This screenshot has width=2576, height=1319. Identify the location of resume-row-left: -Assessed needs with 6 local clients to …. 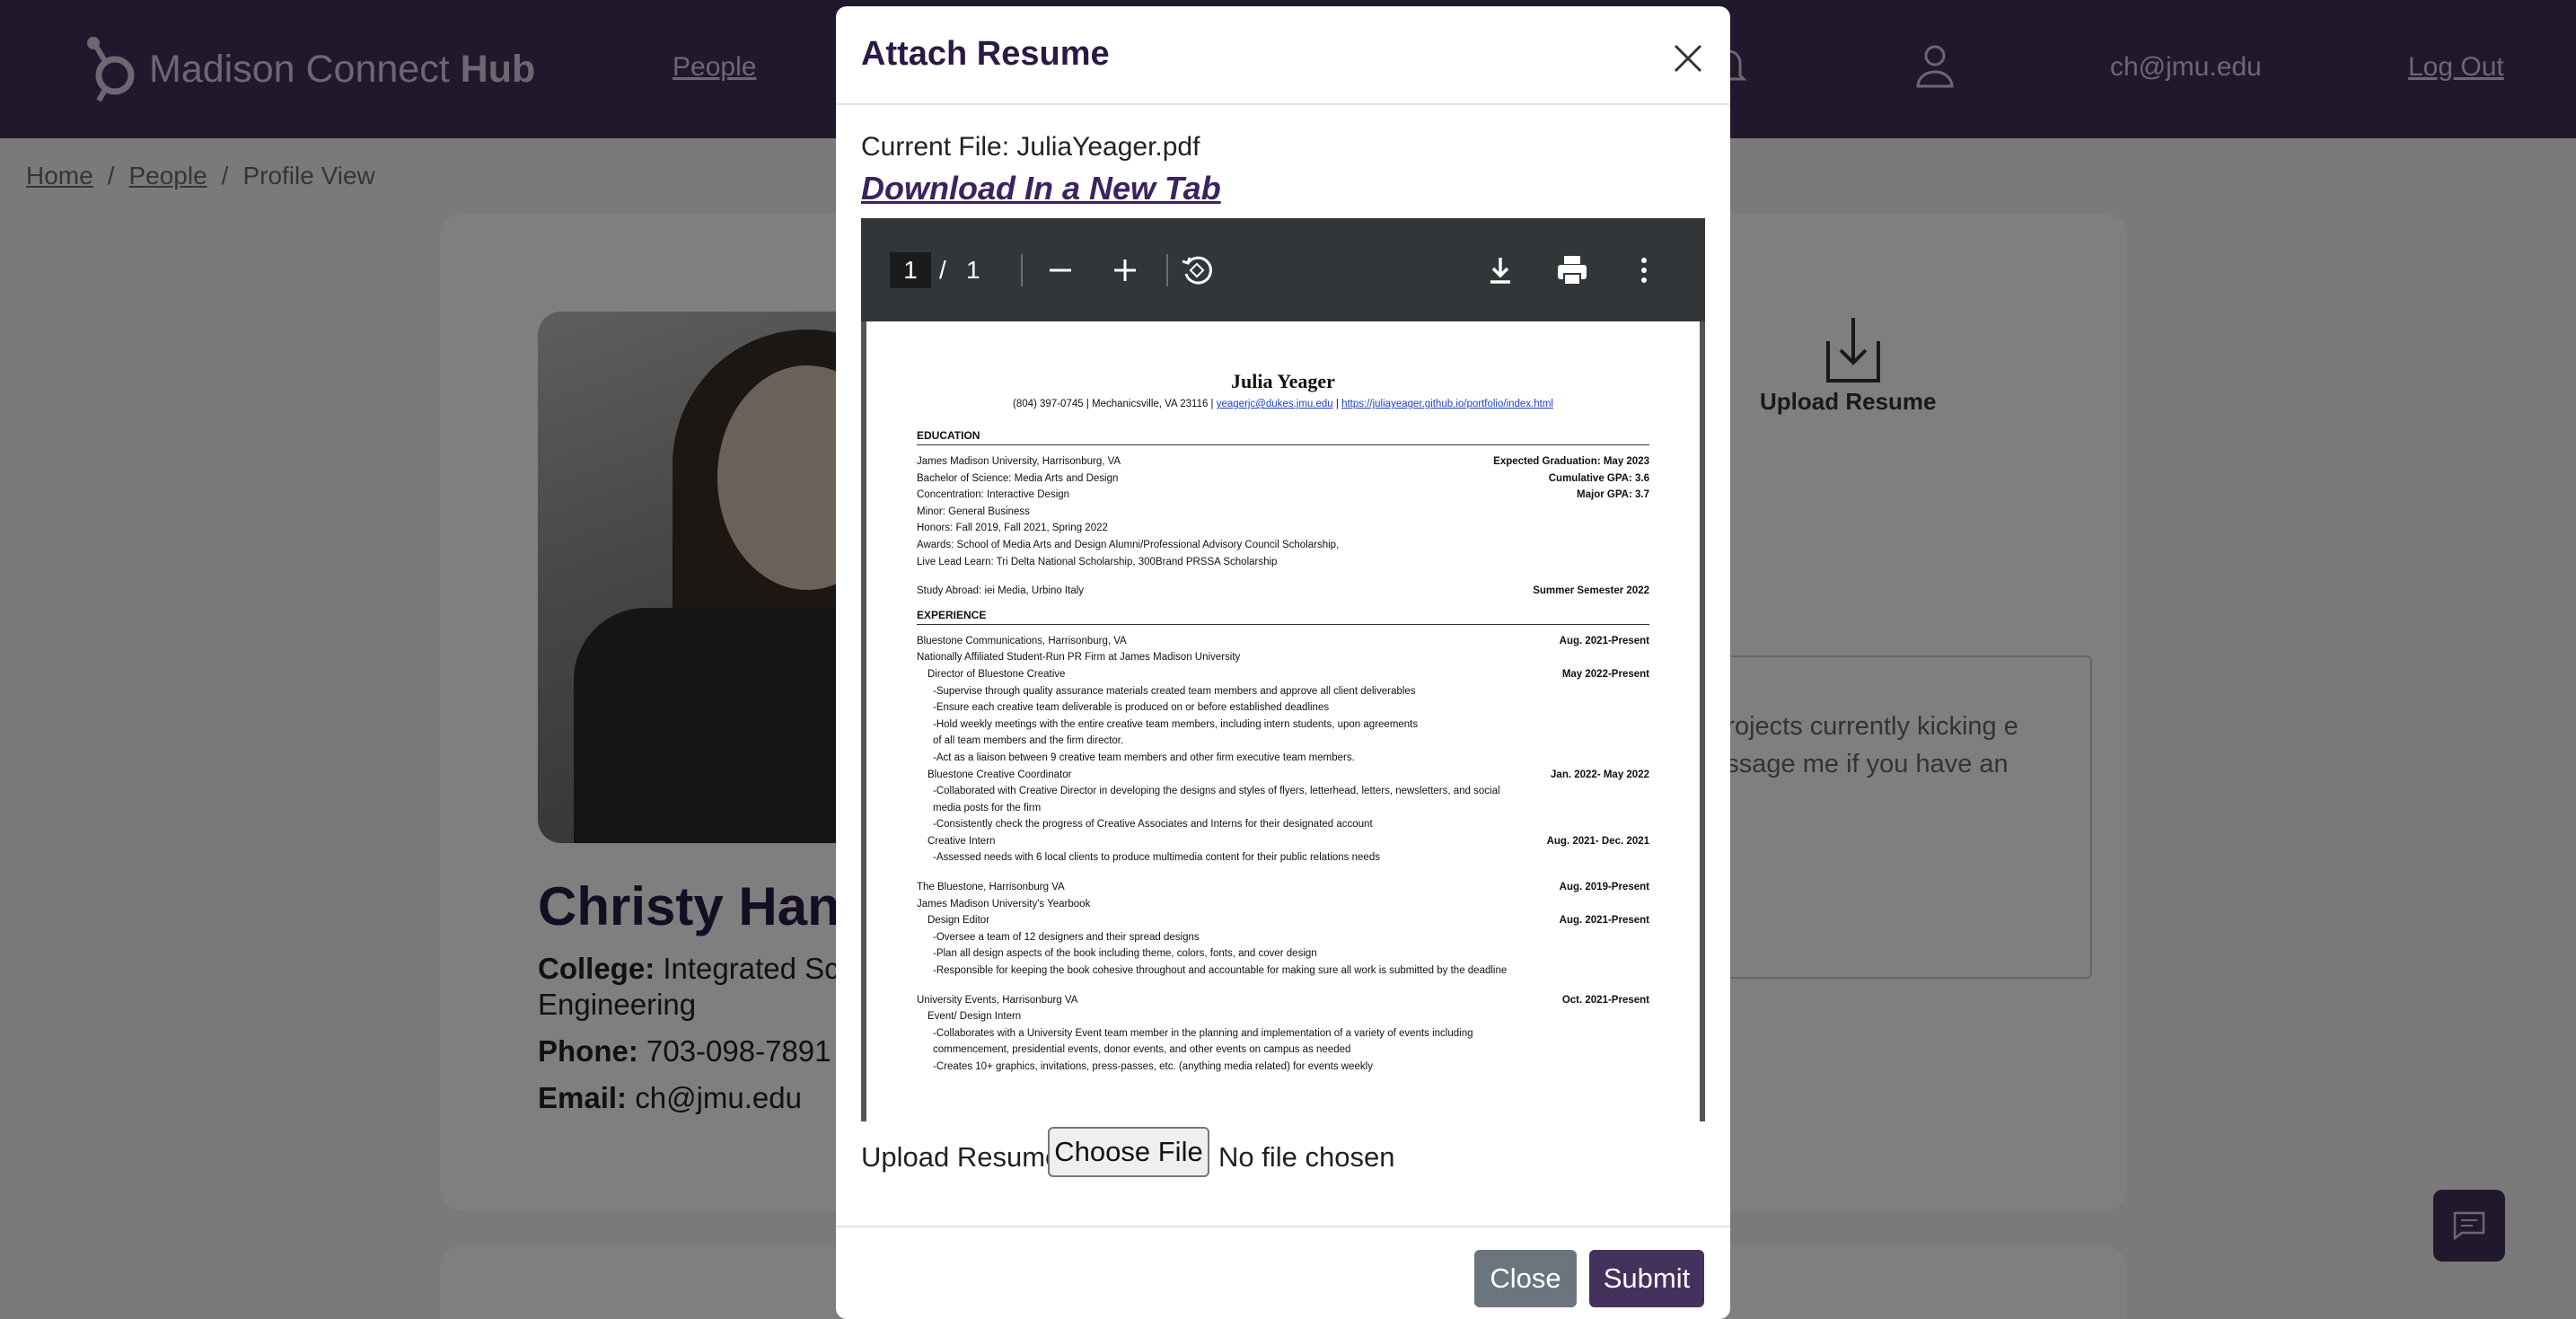
(1156, 858).